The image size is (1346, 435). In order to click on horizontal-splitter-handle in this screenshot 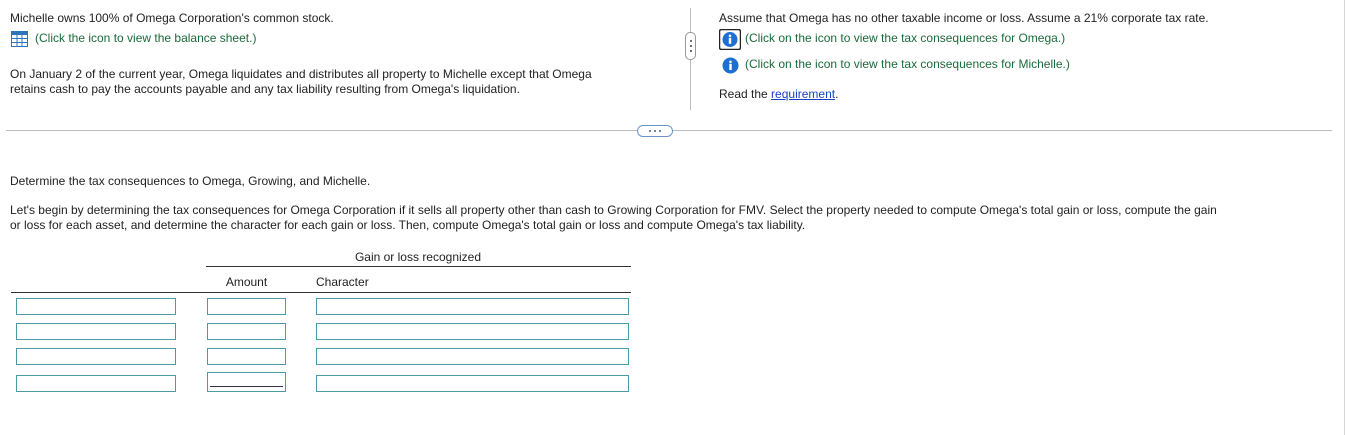, I will do `click(655, 131)`.